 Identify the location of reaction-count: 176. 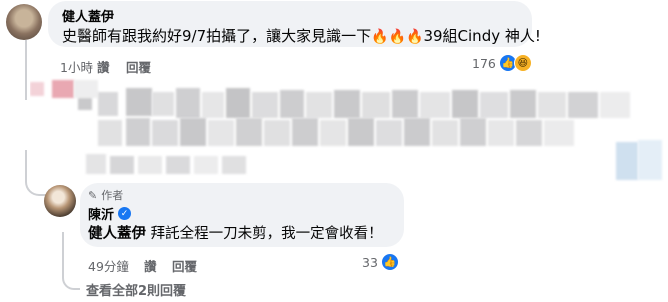
(484, 63).